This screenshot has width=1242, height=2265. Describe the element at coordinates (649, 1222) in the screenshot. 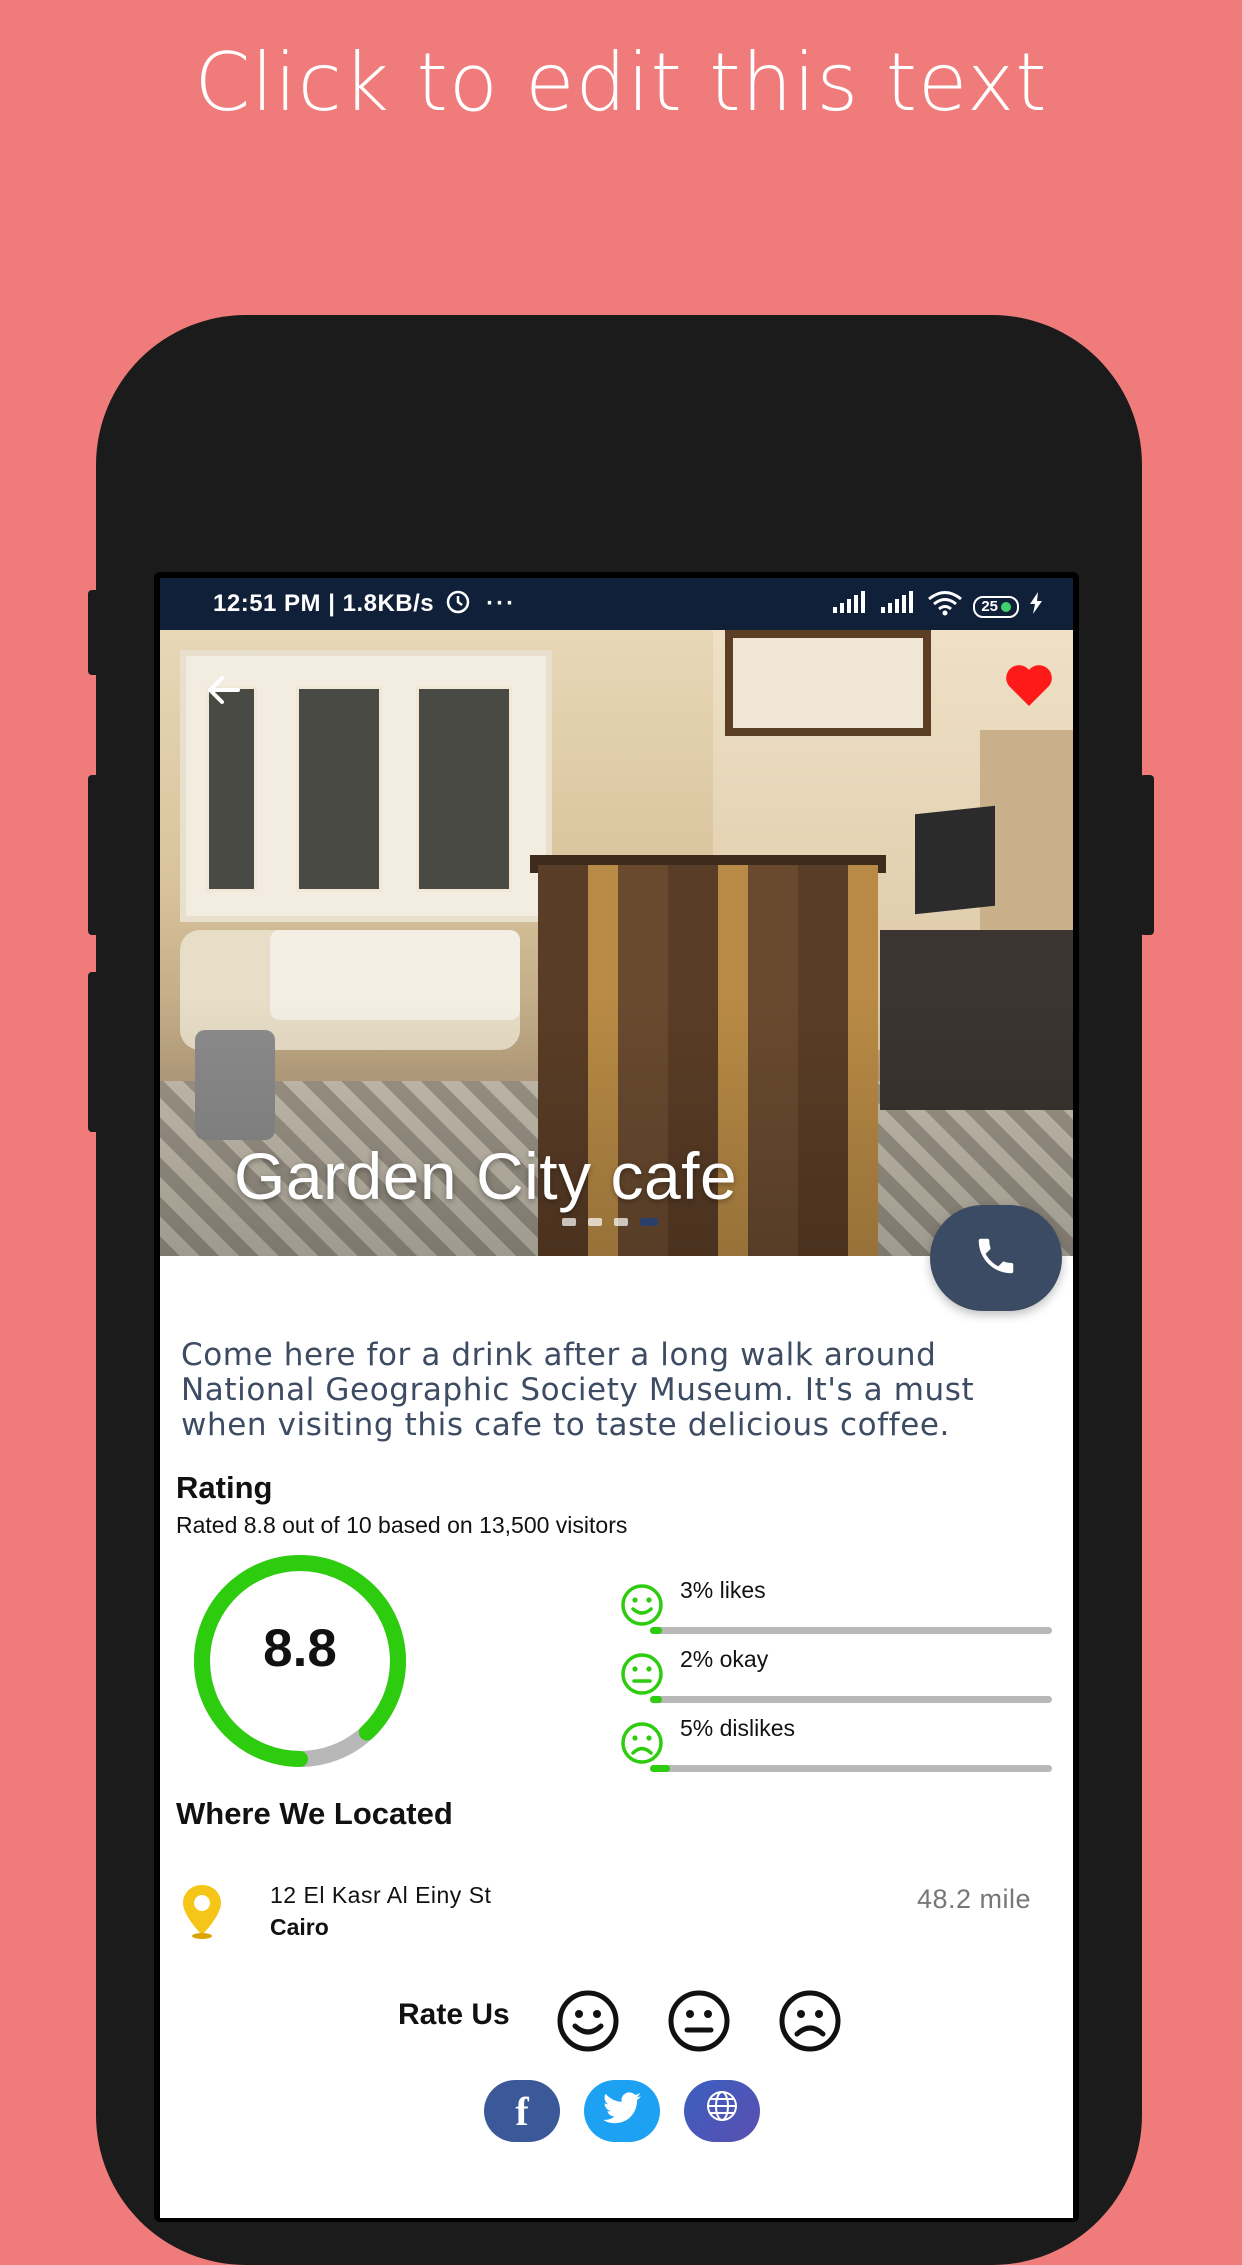

I see `carousel-dot-active` at that location.